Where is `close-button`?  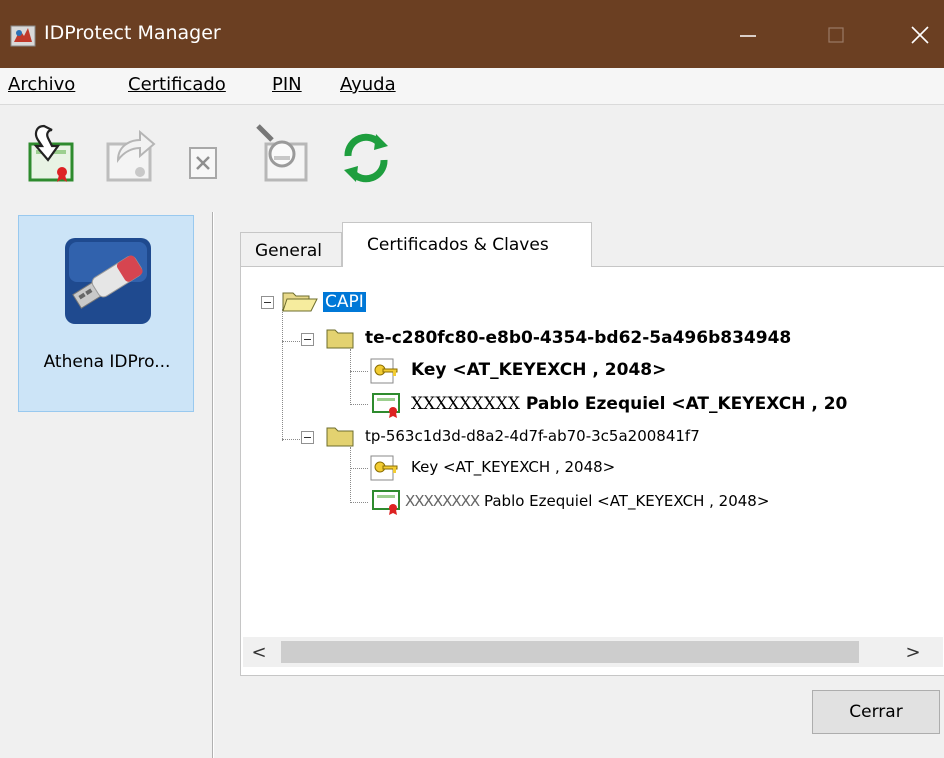 close-button is located at coordinates (917, 35).